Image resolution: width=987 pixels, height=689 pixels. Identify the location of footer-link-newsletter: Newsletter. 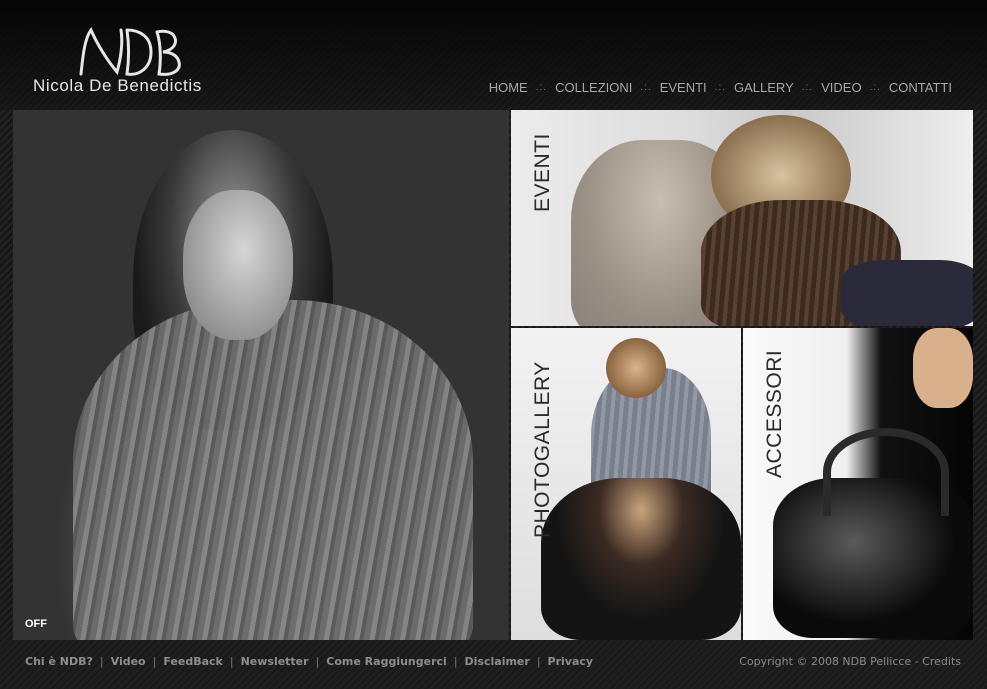
(275, 661).